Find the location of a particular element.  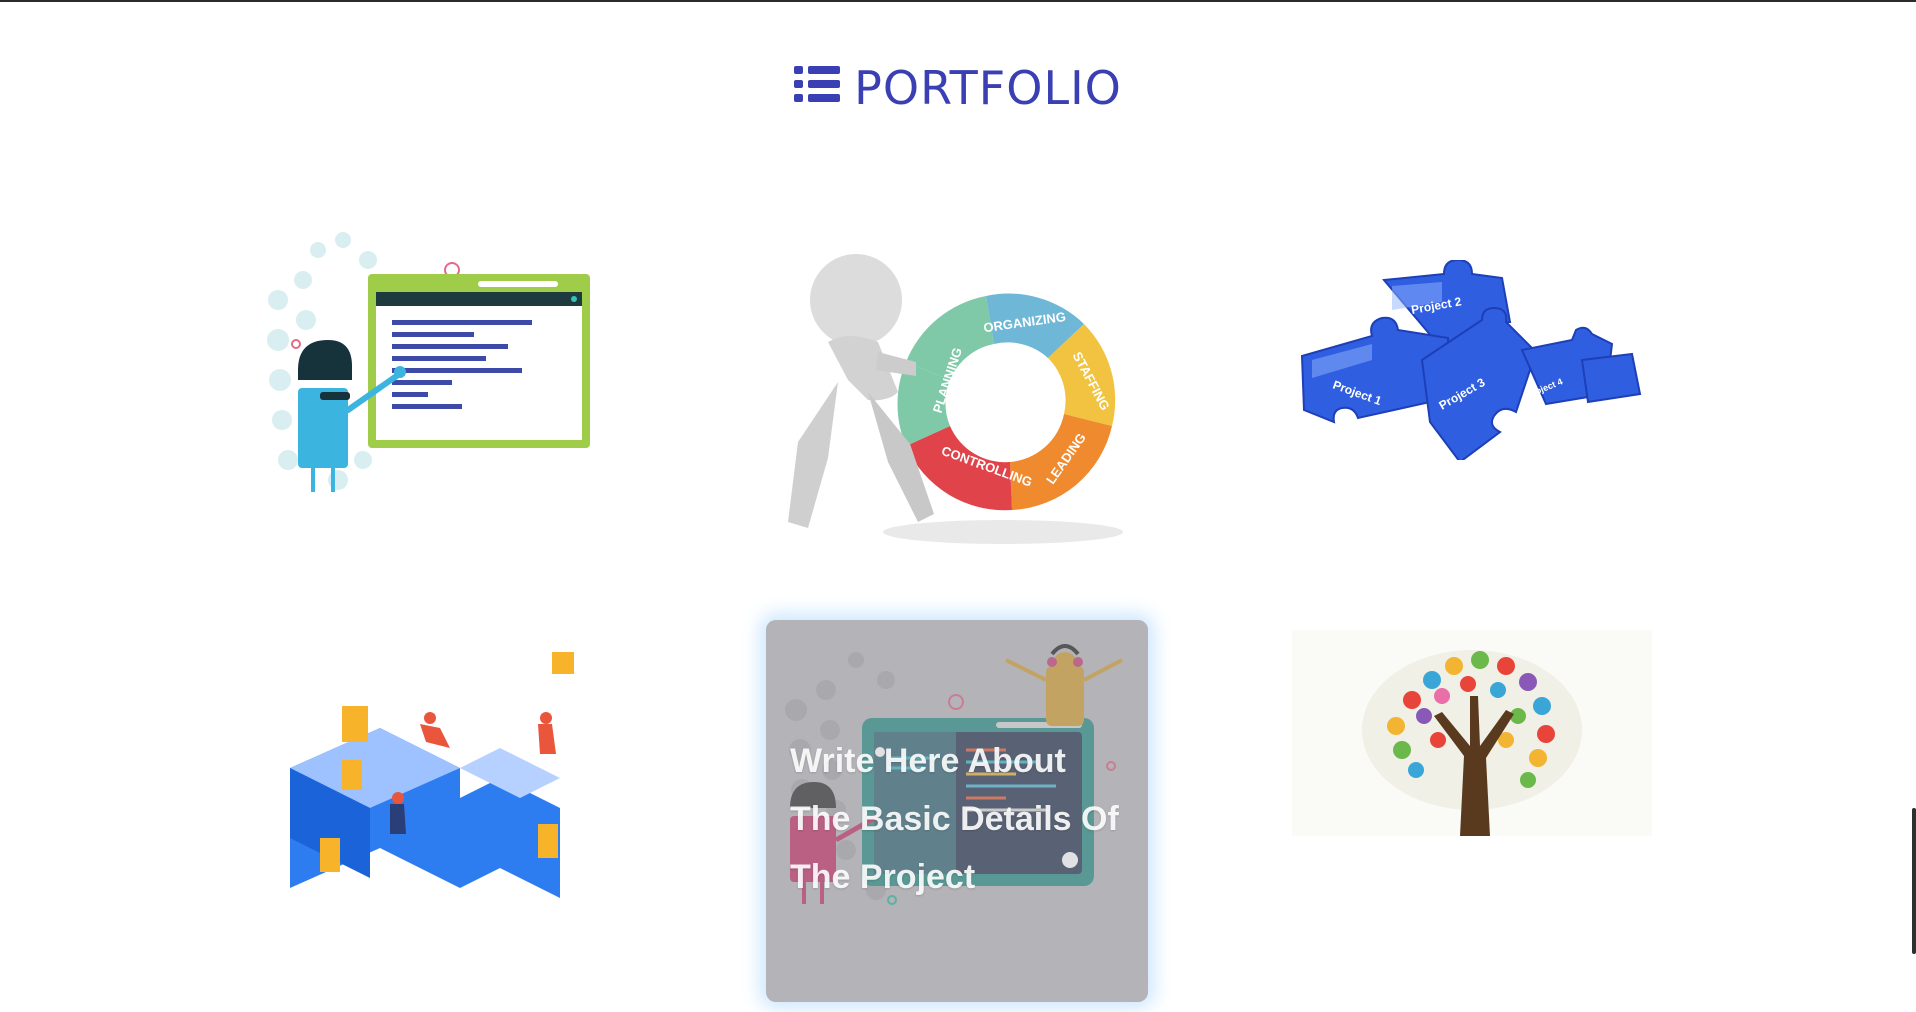

portfolio-item-teamwork is located at coordinates (440, 778).